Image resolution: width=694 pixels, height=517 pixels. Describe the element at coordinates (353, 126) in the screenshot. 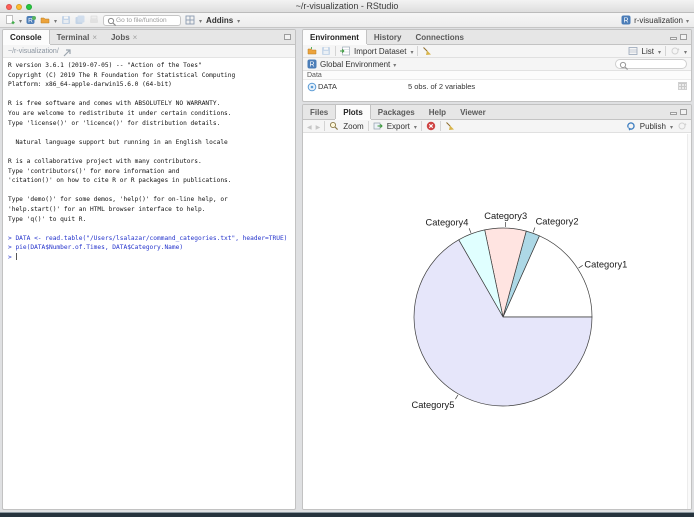

I see `zoom-plot-button: Zoom` at that location.